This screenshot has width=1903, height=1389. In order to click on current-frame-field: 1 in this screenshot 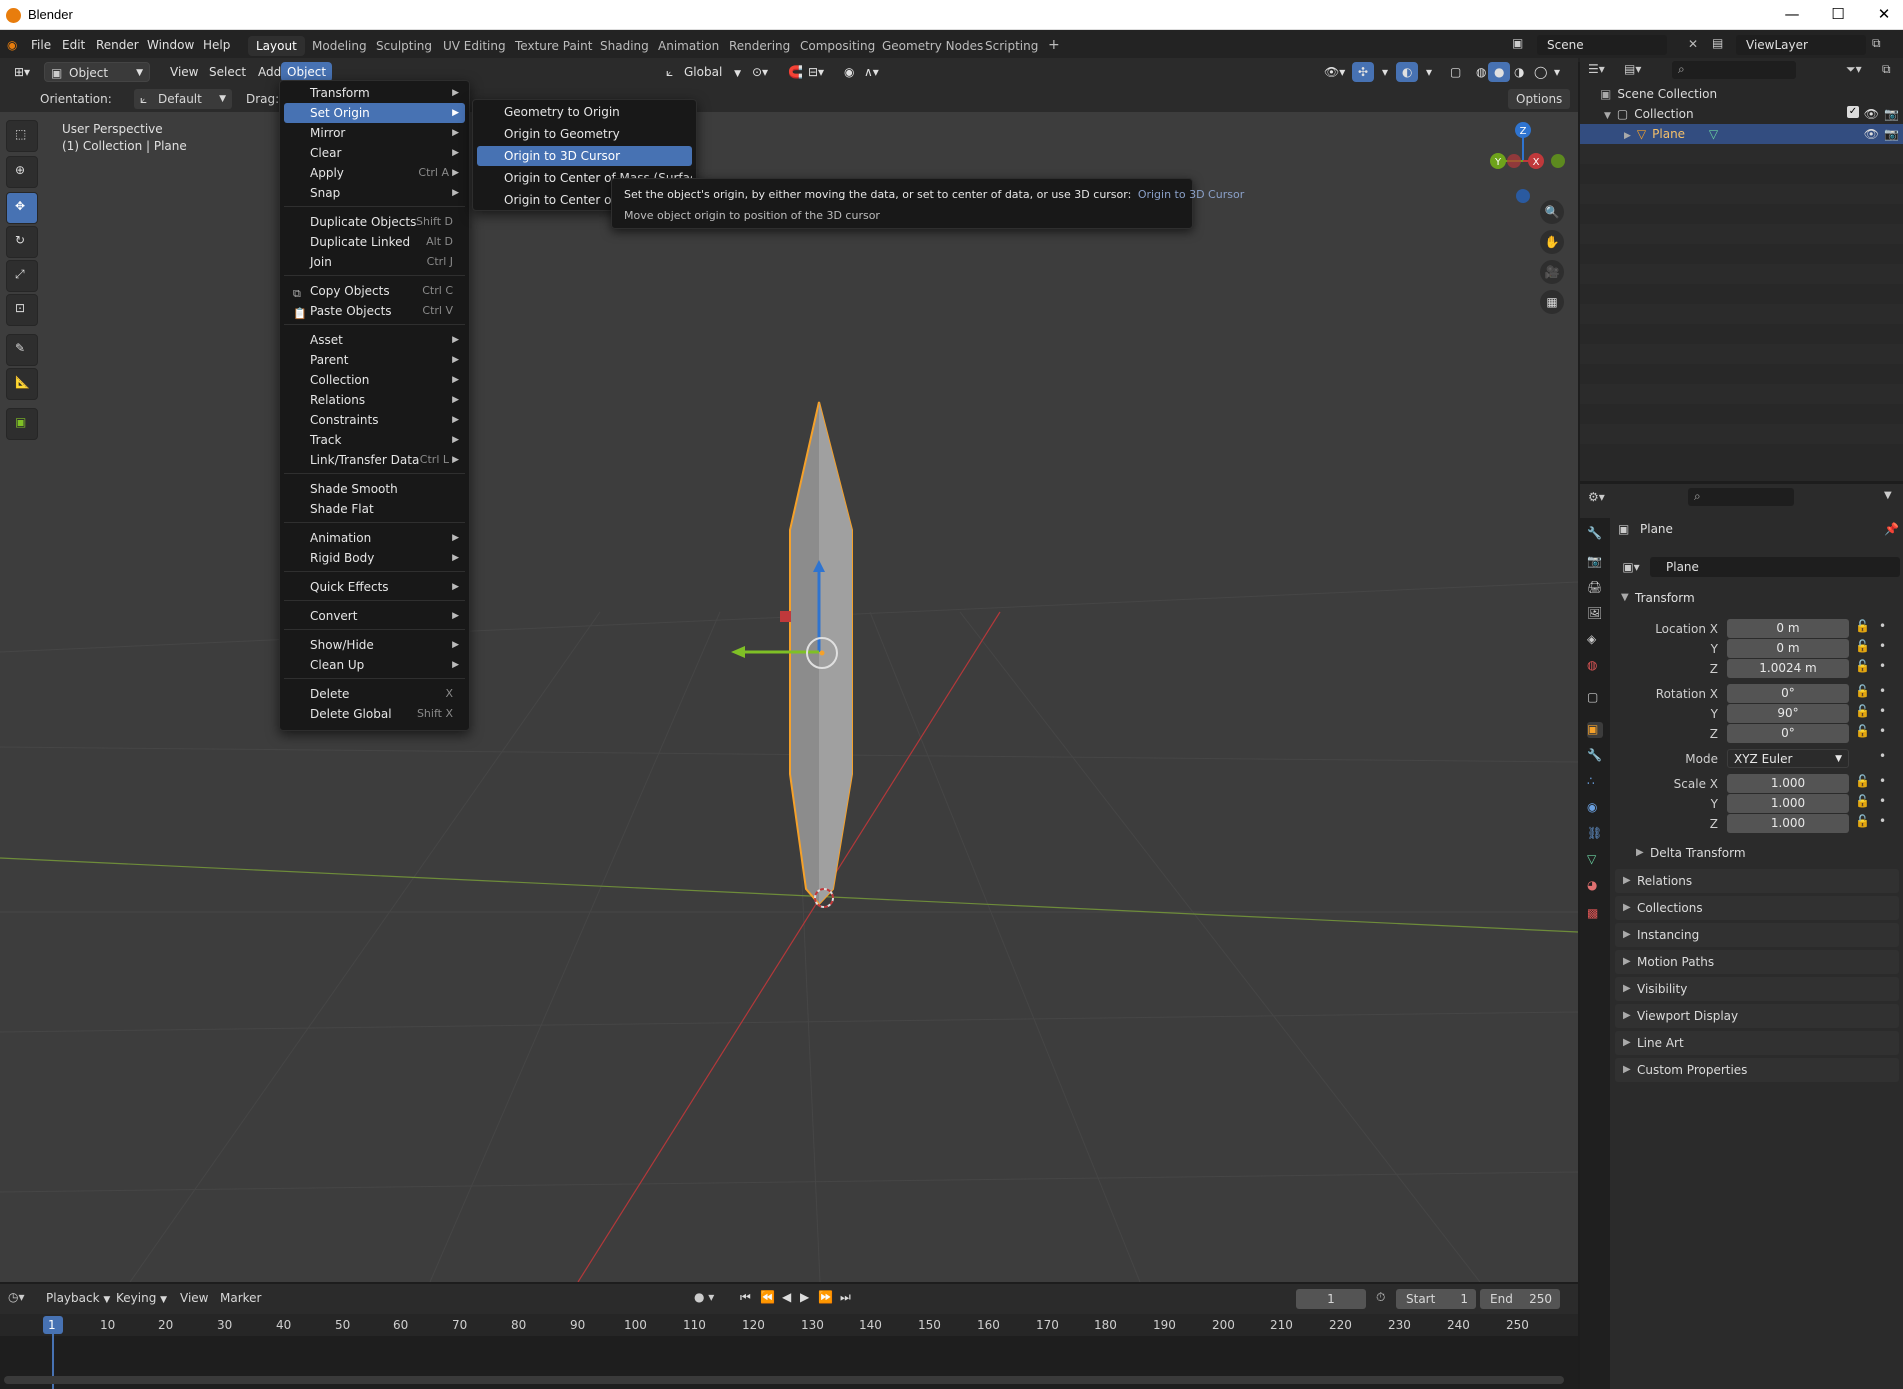, I will do `click(1331, 1299)`.